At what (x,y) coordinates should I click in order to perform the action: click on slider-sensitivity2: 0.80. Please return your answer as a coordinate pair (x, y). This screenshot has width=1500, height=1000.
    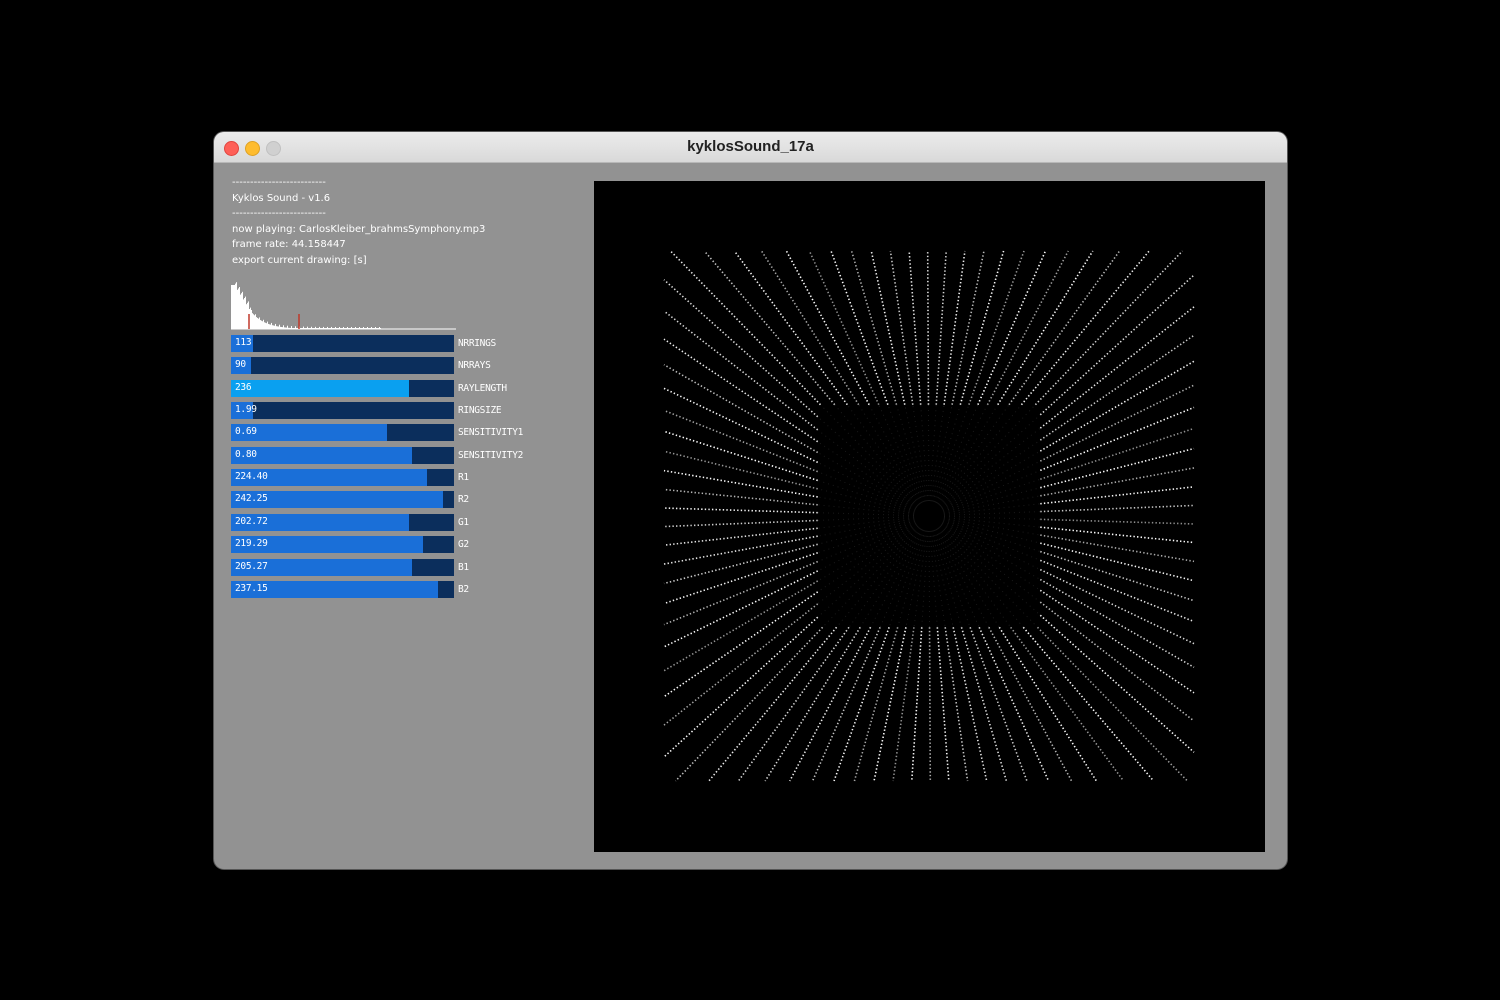
    Looking at the image, I should click on (342, 455).